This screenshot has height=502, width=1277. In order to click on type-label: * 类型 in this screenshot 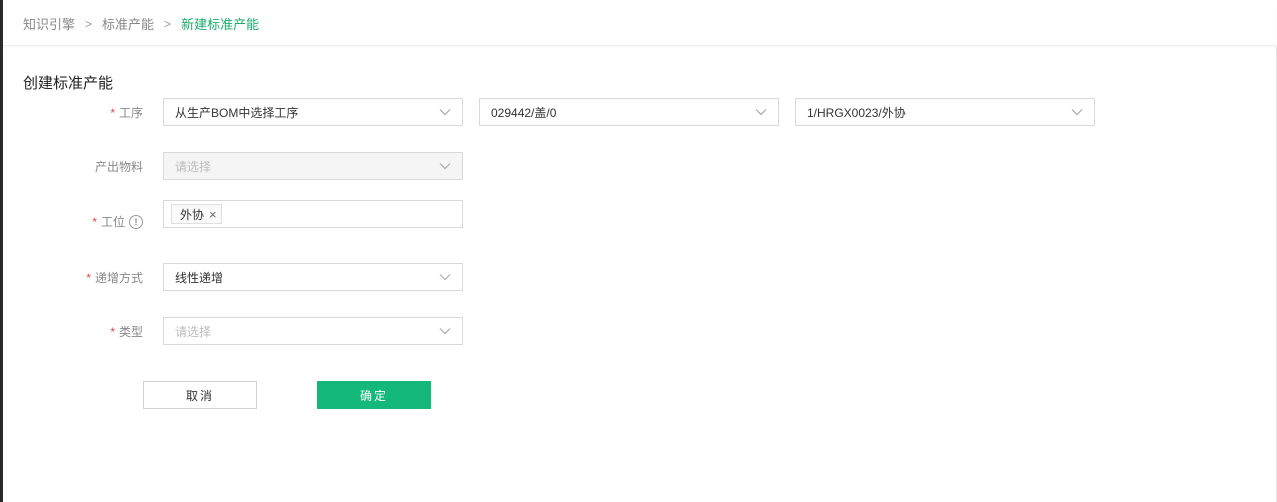, I will do `click(126, 331)`.